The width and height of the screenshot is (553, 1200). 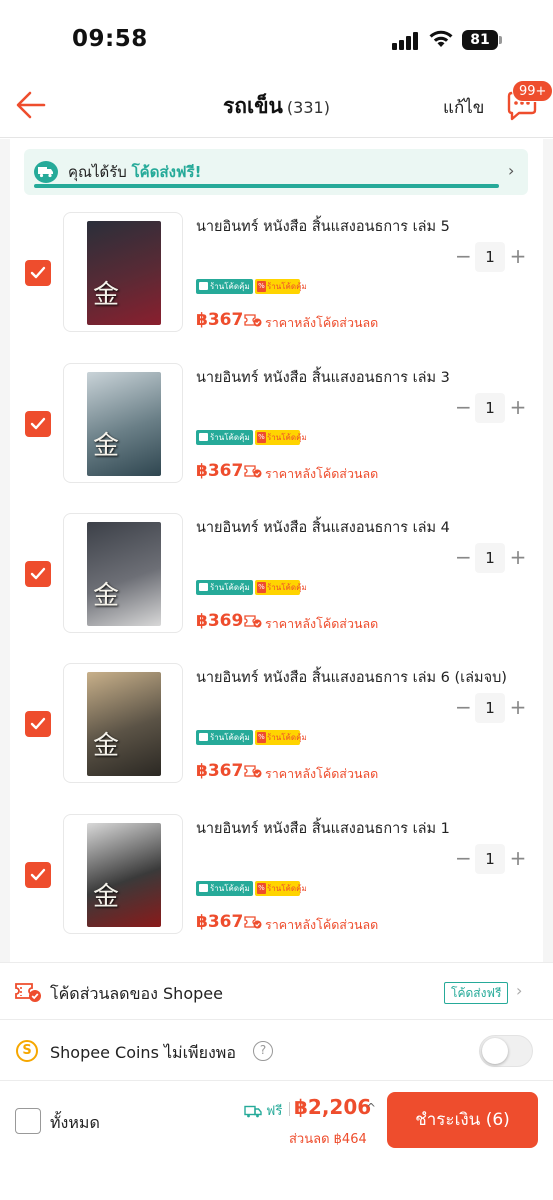 What do you see at coordinates (263, 1110) in the screenshot?
I see `free-shipping-indicator: ฟรี` at bounding box center [263, 1110].